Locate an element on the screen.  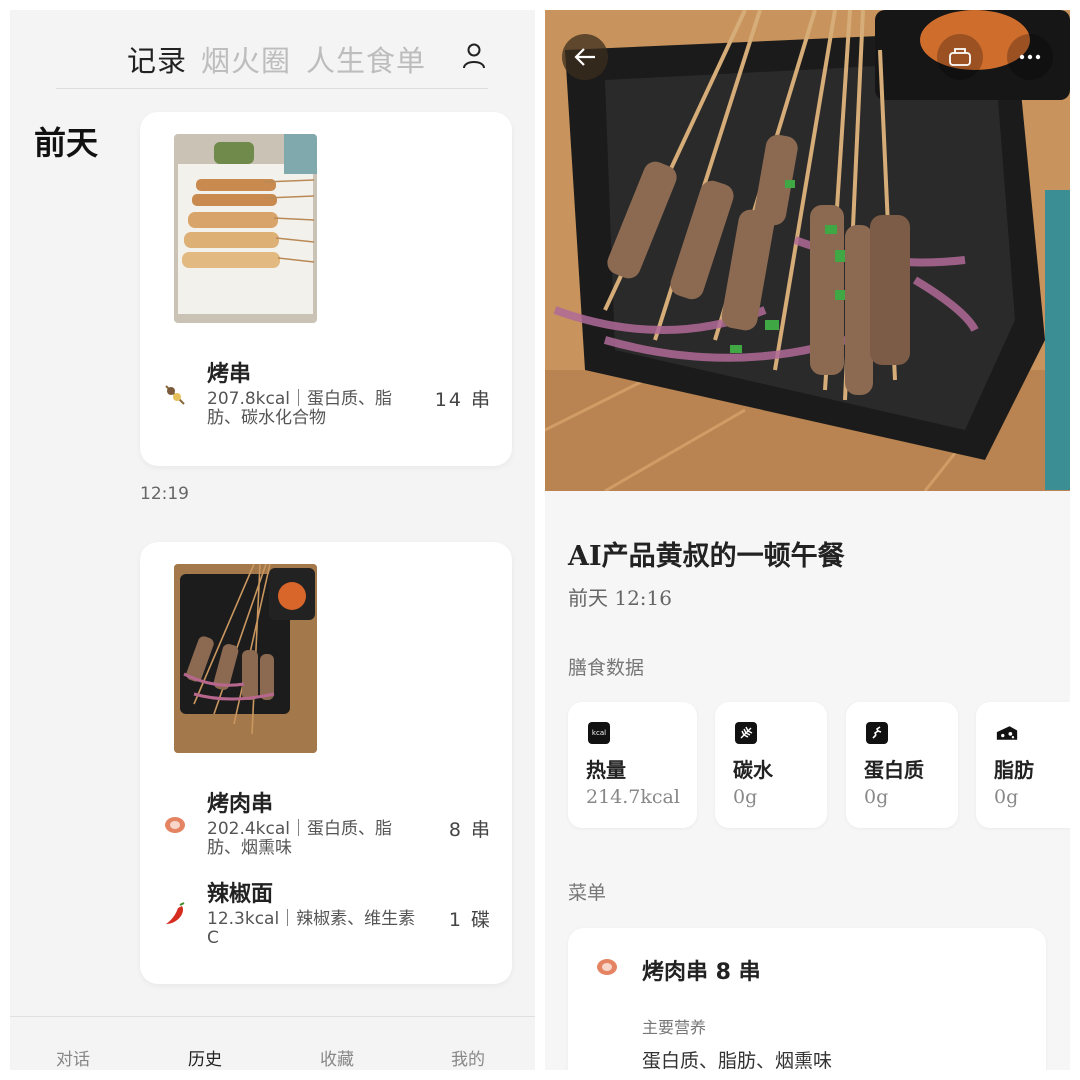
chili-icon is located at coordinates (175, 913).